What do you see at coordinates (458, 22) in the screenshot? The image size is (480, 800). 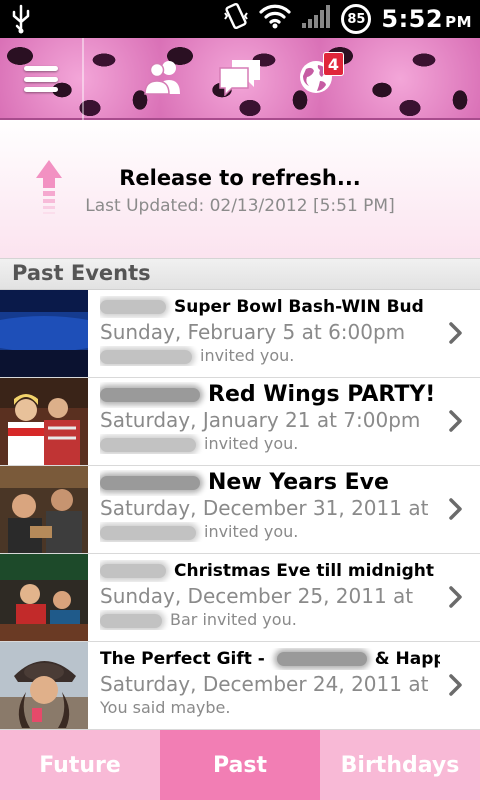 I see `clock-ampm: PM` at bounding box center [458, 22].